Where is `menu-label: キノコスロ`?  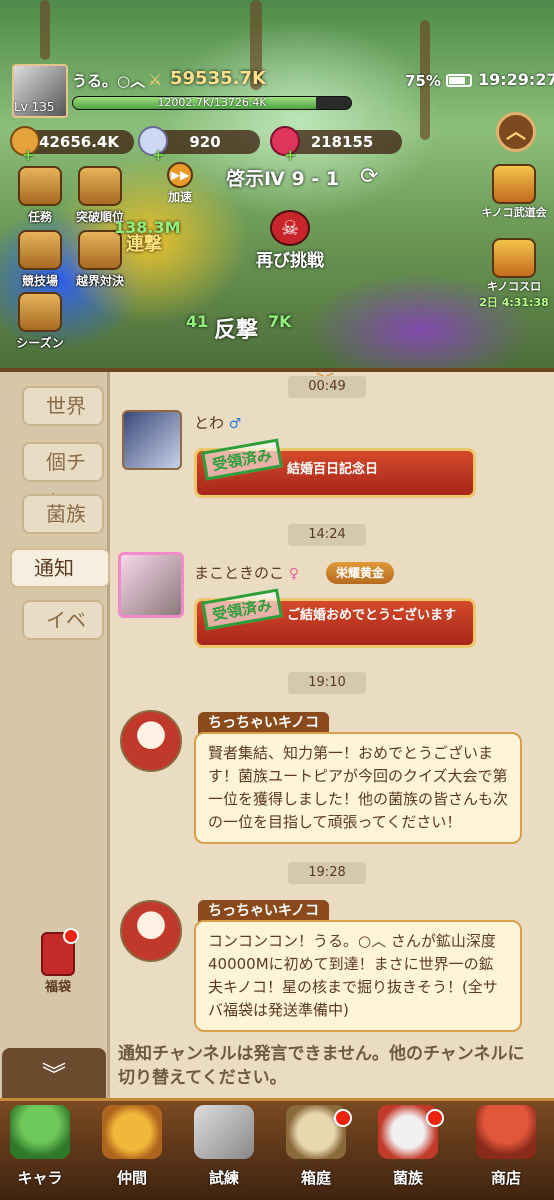 menu-label: キノコスロ is located at coordinates (514, 286).